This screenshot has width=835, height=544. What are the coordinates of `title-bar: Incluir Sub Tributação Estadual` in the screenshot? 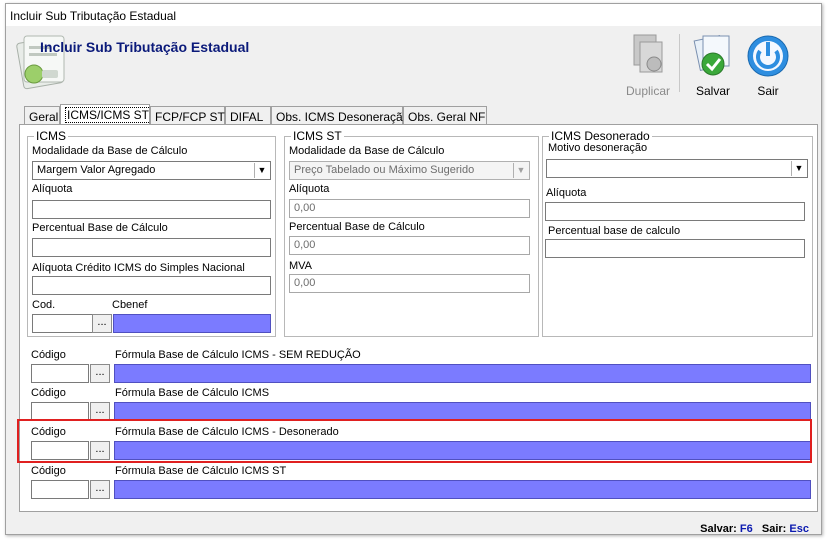 It's located at (413, 15).